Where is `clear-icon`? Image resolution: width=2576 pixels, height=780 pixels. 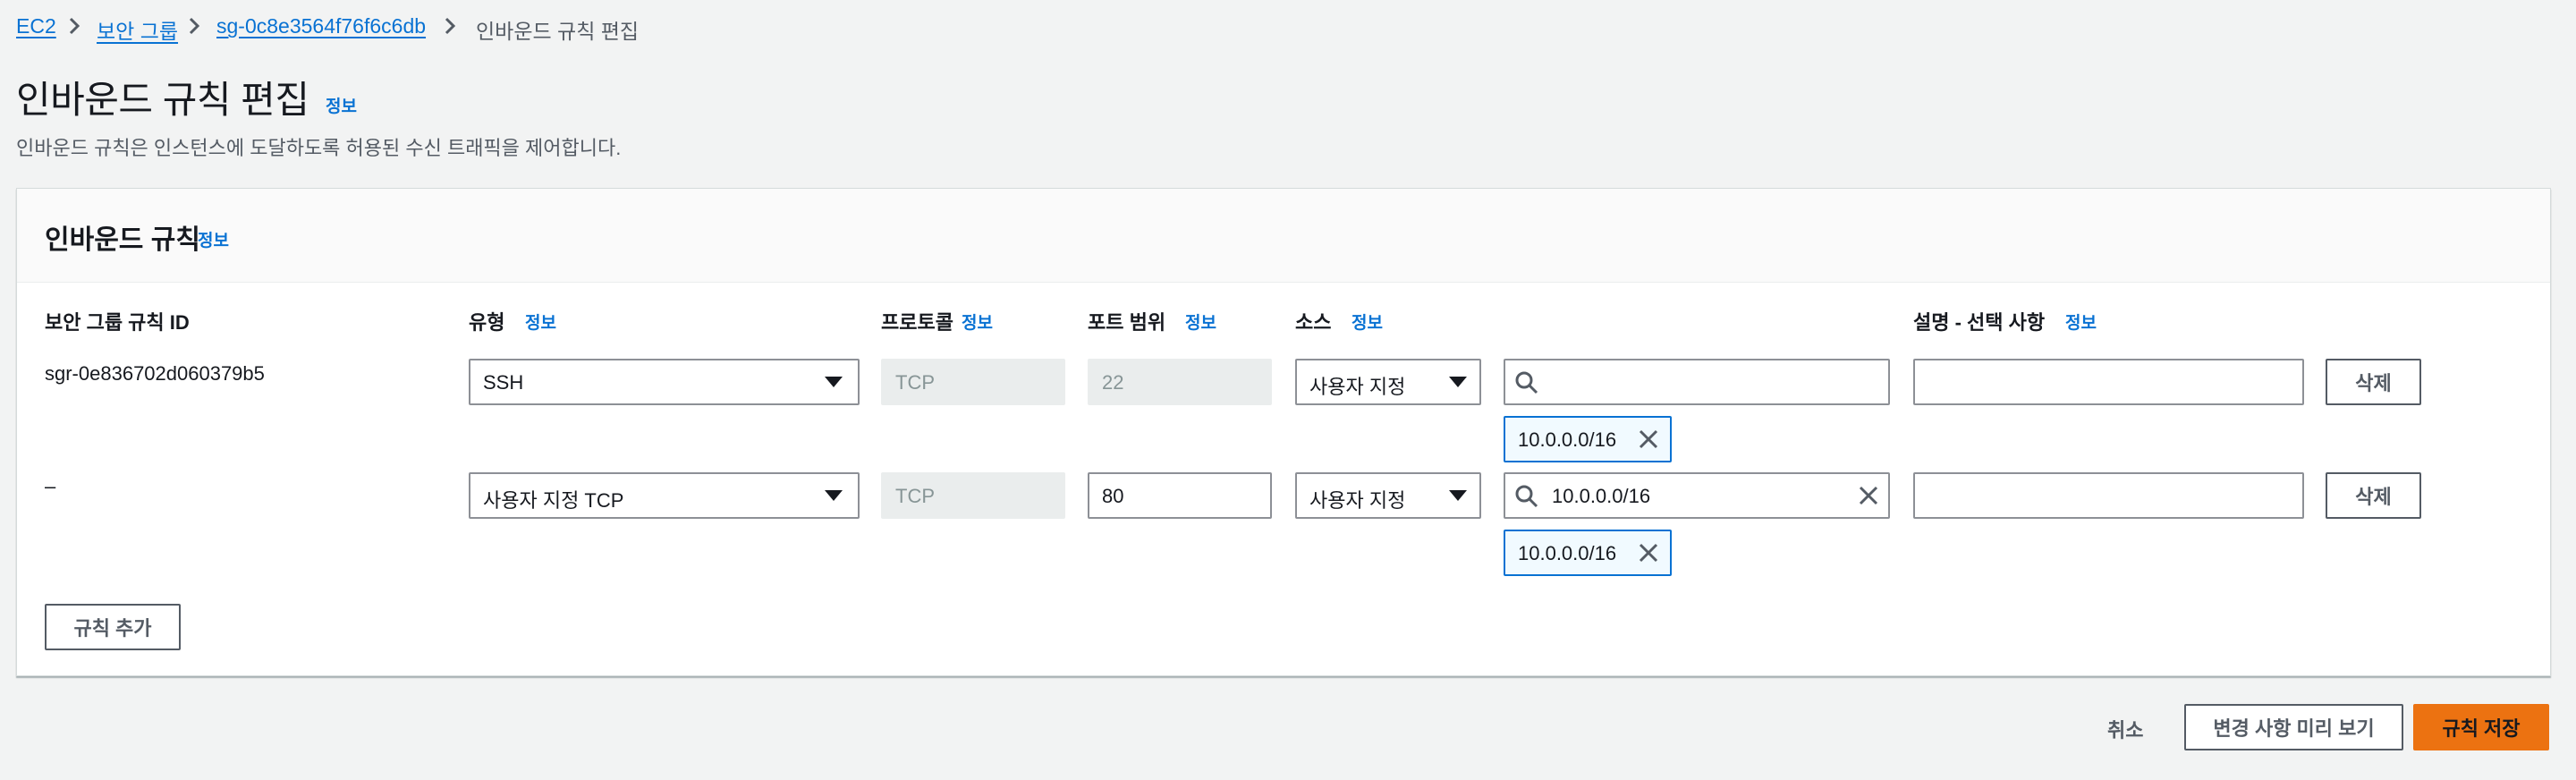
clear-icon is located at coordinates (1868, 495).